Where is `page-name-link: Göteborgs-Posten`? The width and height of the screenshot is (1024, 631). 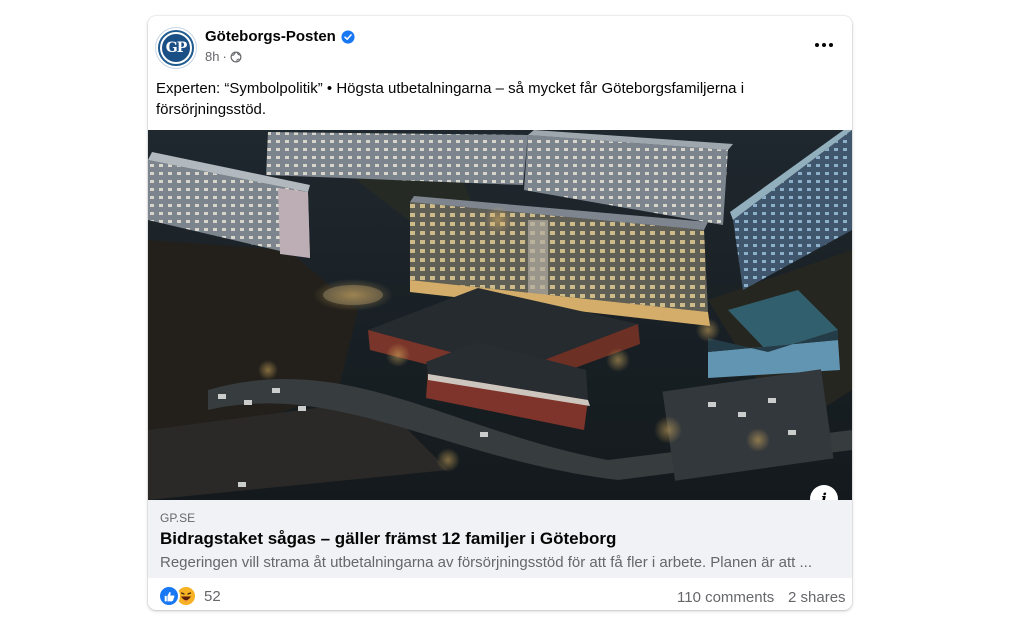
page-name-link: Göteborgs-Posten is located at coordinates (270, 36).